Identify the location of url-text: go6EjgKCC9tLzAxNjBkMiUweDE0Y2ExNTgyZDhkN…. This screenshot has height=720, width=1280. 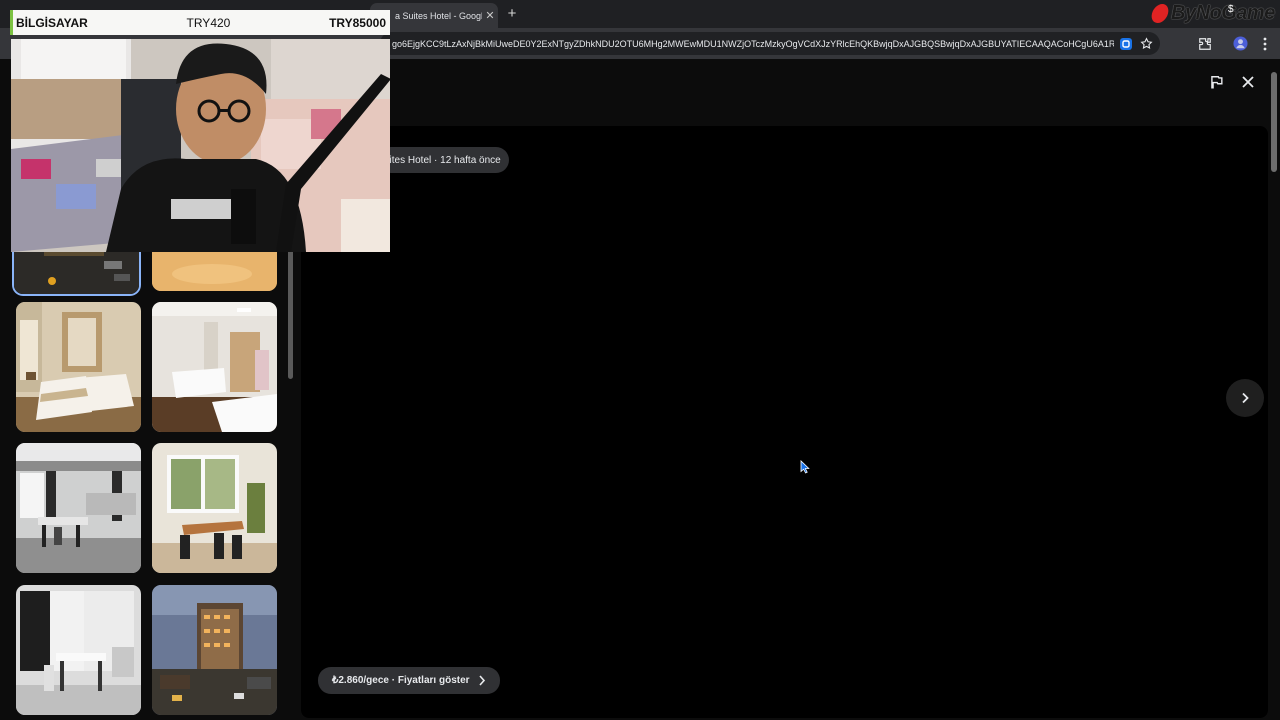
(753, 44).